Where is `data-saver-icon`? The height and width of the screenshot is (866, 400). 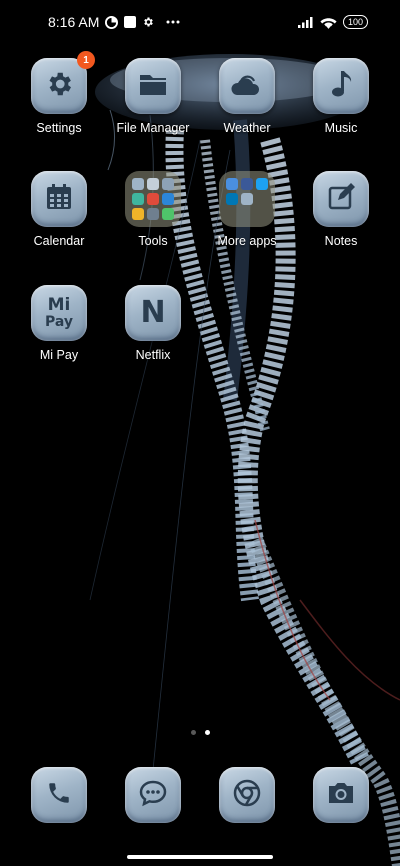 data-saver-icon is located at coordinates (112, 22).